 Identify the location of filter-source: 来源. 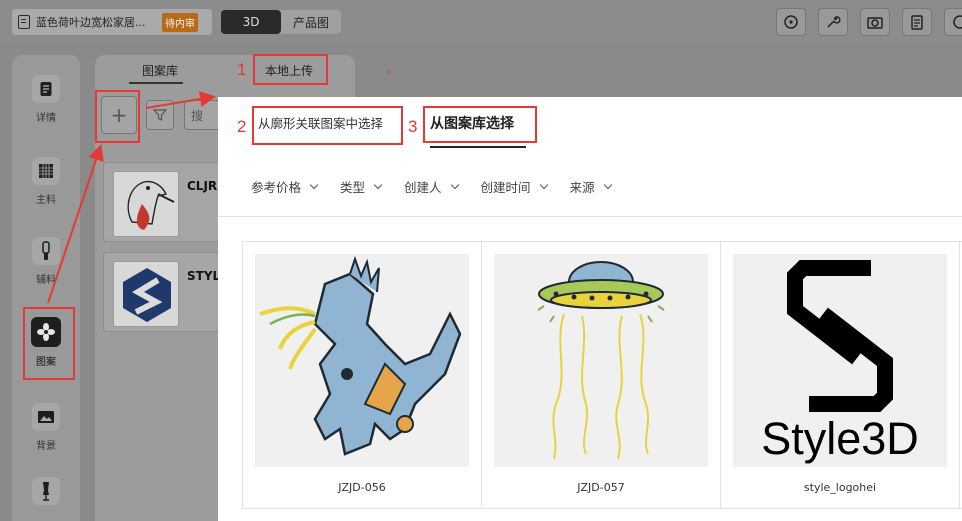
(590, 186).